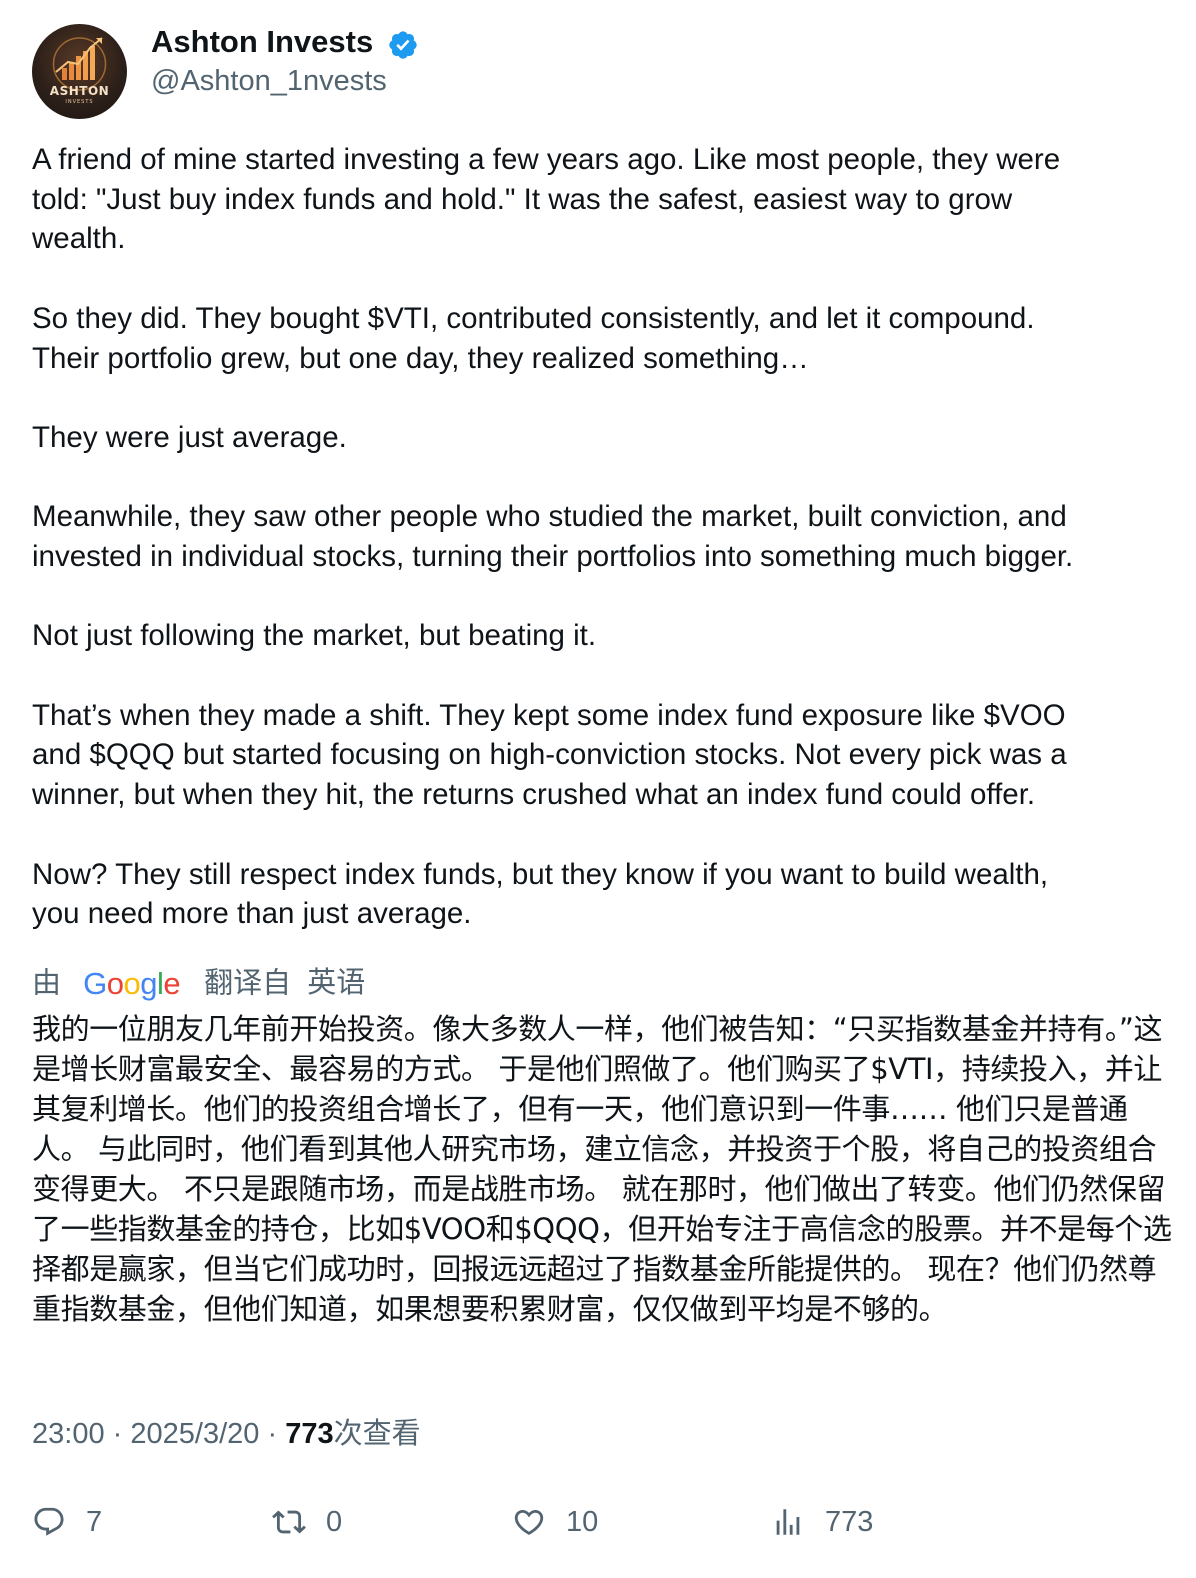  I want to click on analytics-icon, so click(788, 1522).